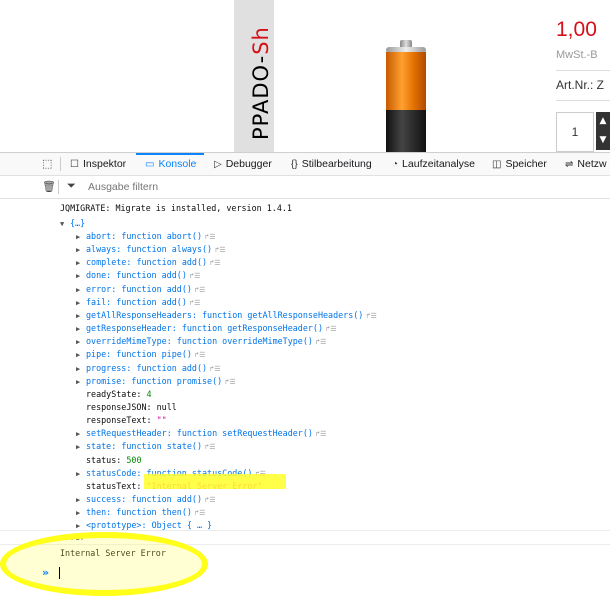 The width and height of the screenshot is (610, 601). Describe the element at coordinates (140, 289) in the screenshot. I see `object-property-row: ▶ error: function add() ↱☰` at that location.